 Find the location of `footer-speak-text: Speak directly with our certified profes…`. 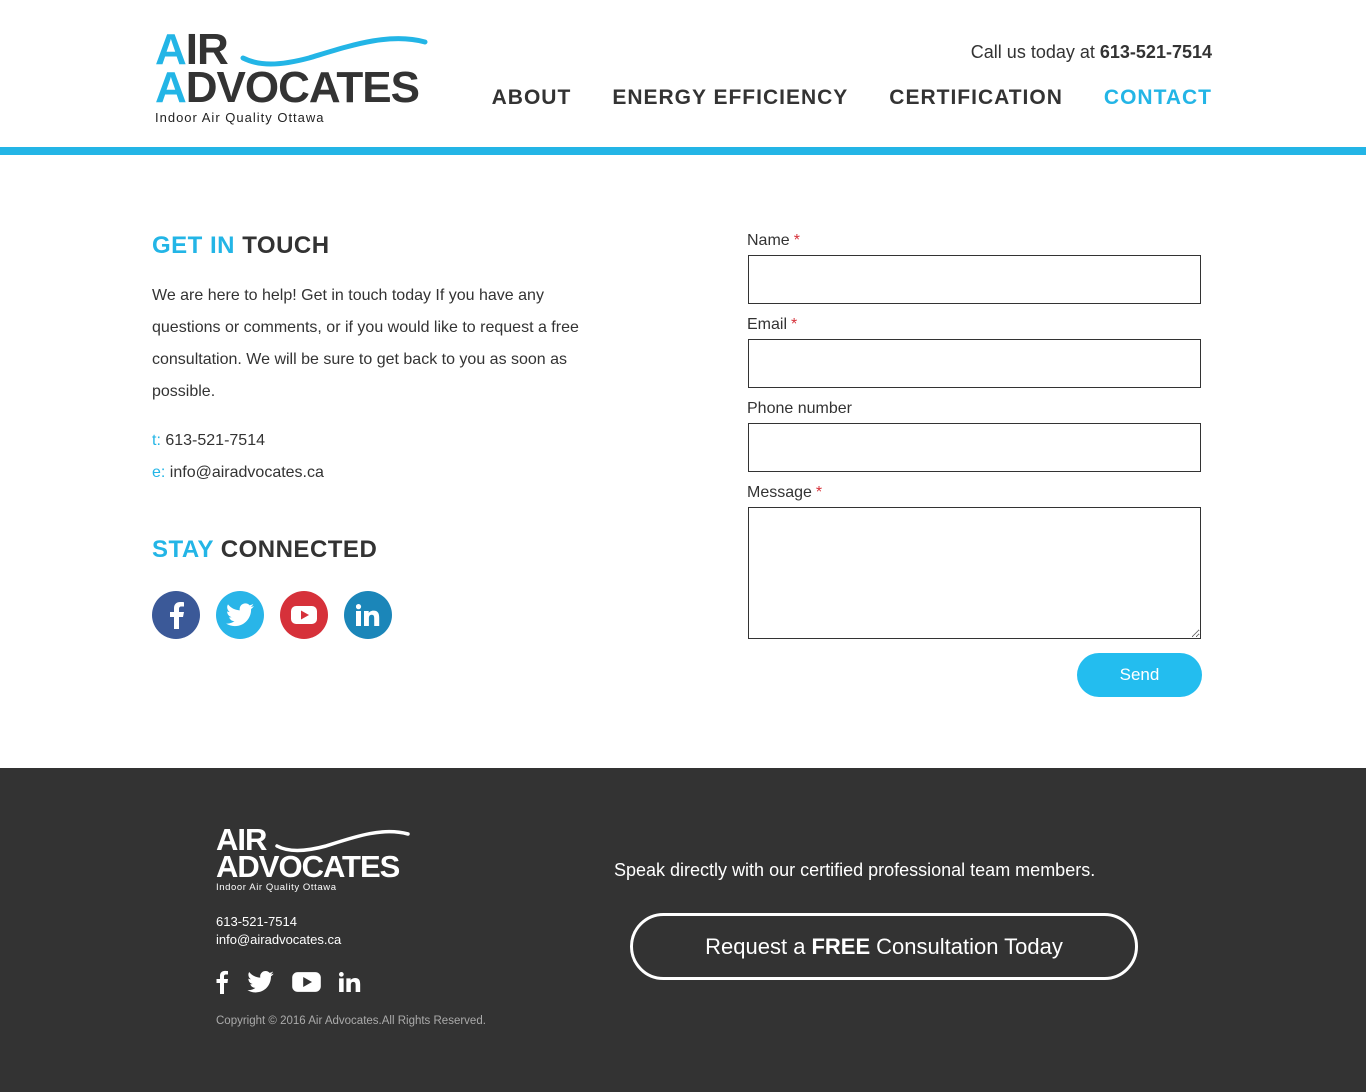

footer-speak-text: Speak directly with our certified profes… is located at coordinates (855, 870).